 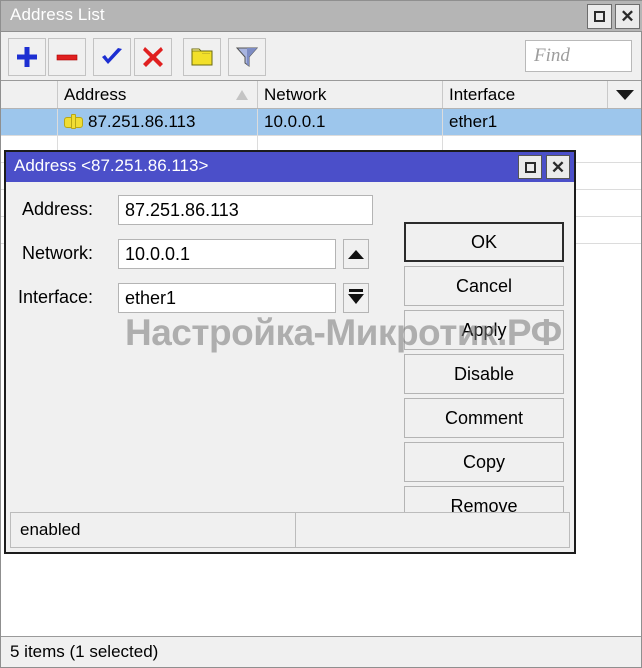 I want to click on row-flag-cell, so click(x=29, y=122).